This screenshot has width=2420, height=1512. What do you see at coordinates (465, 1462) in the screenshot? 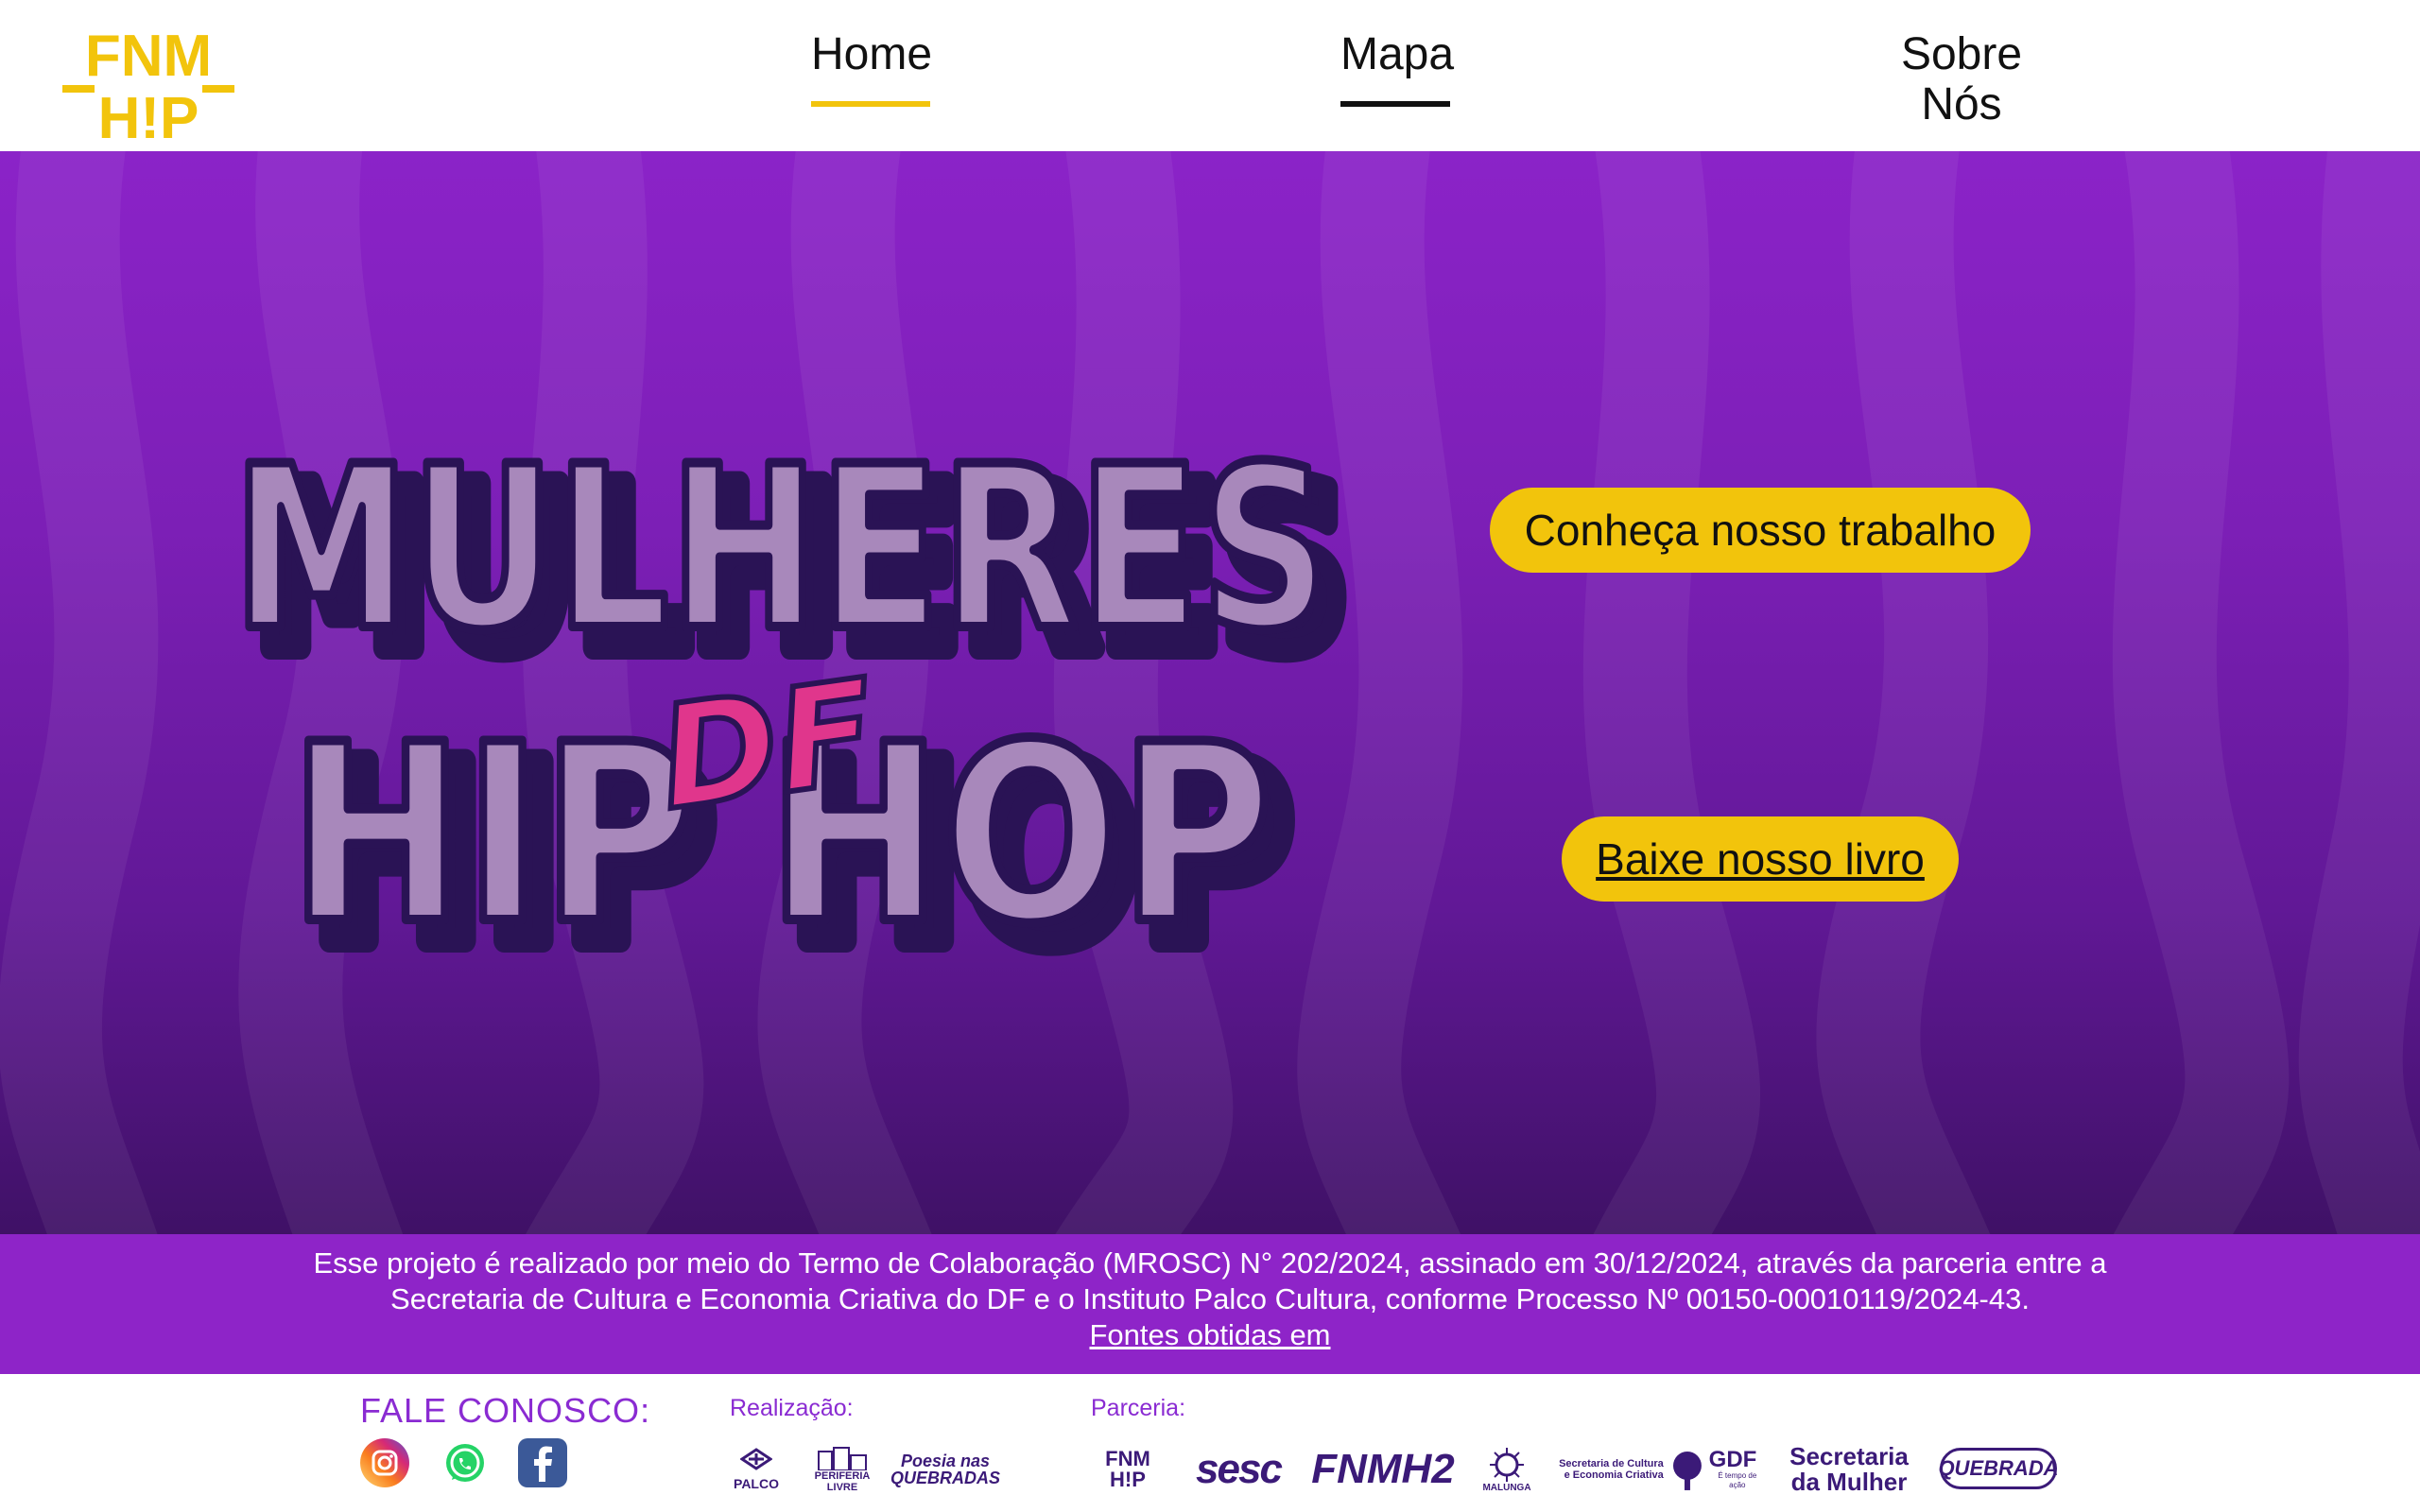
I see `whatsapp-icon` at bounding box center [465, 1462].